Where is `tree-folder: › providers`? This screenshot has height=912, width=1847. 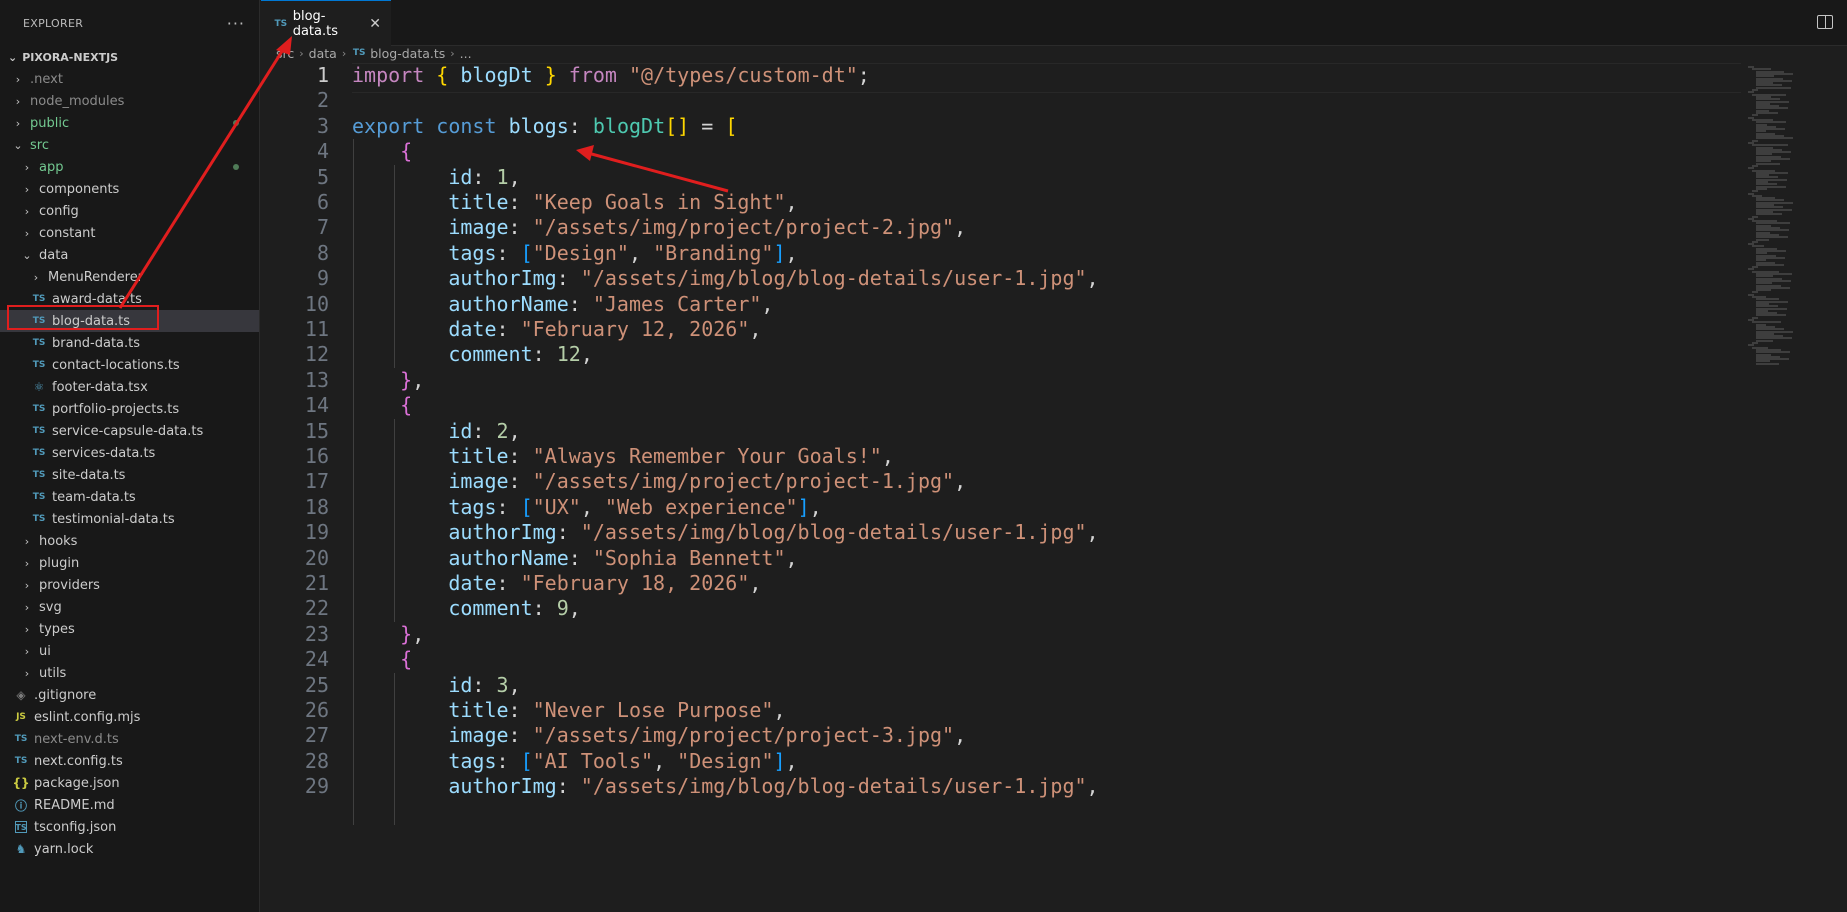 tree-folder: › providers is located at coordinates (129, 585).